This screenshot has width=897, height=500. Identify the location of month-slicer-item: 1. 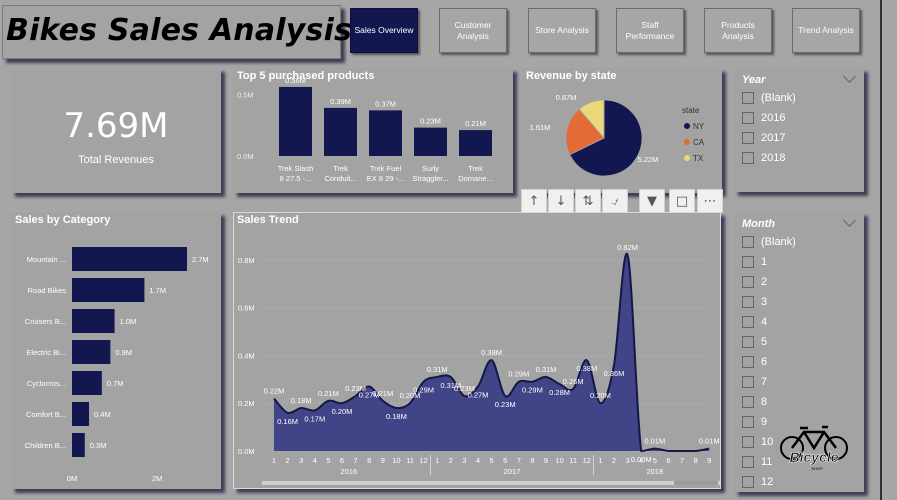
(754, 262).